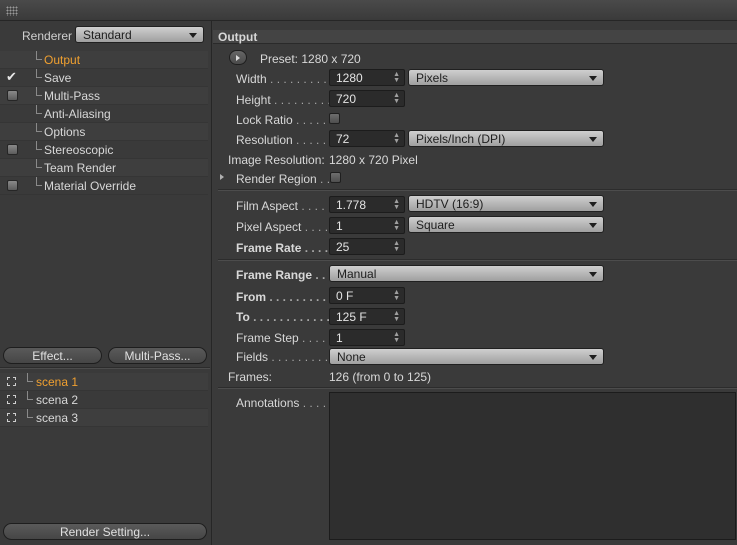 The image size is (737, 545). What do you see at coordinates (57, 382) in the screenshot?
I see `scene-label: scena 1` at bounding box center [57, 382].